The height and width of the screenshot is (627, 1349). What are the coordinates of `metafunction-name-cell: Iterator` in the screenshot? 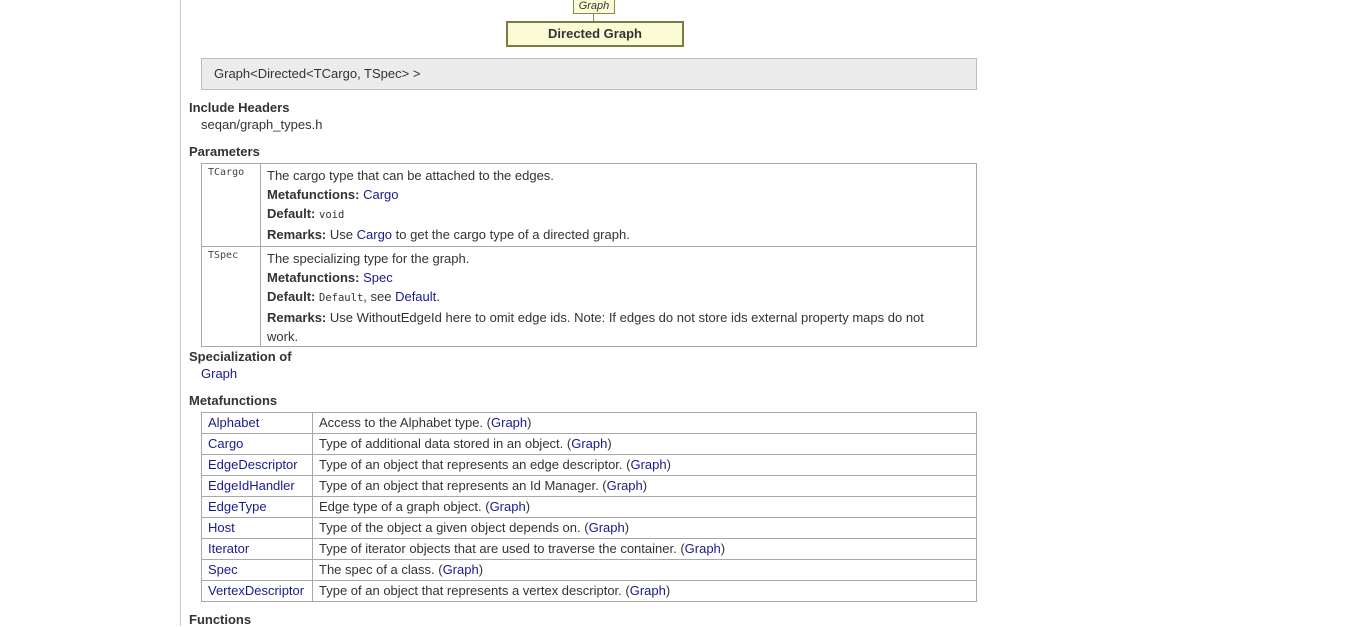 It's located at (257, 549).